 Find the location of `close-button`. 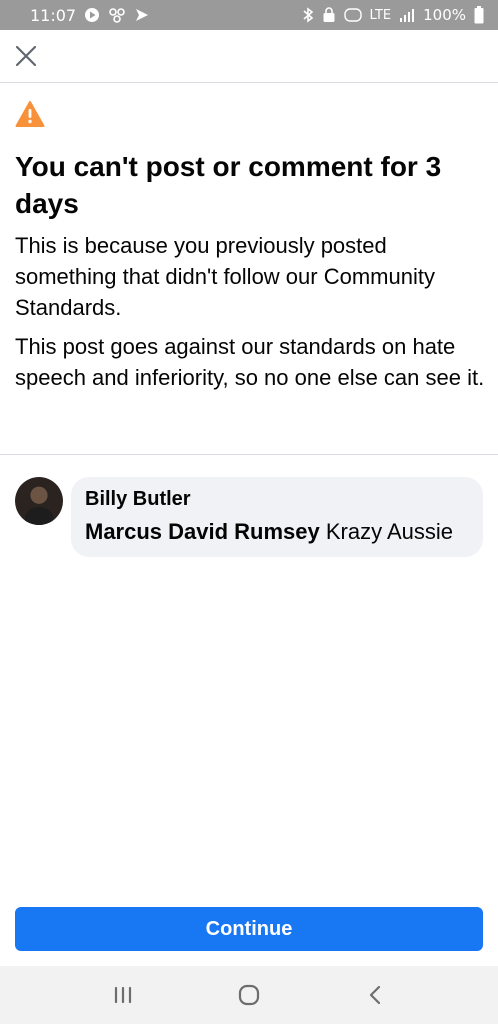

close-button is located at coordinates (26, 56).